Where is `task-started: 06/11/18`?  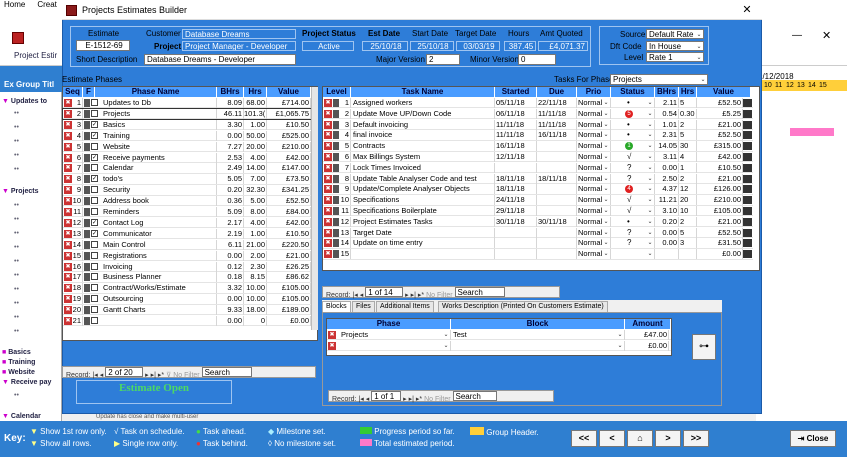
task-started: 06/11/18 is located at coordinates (516, 113).